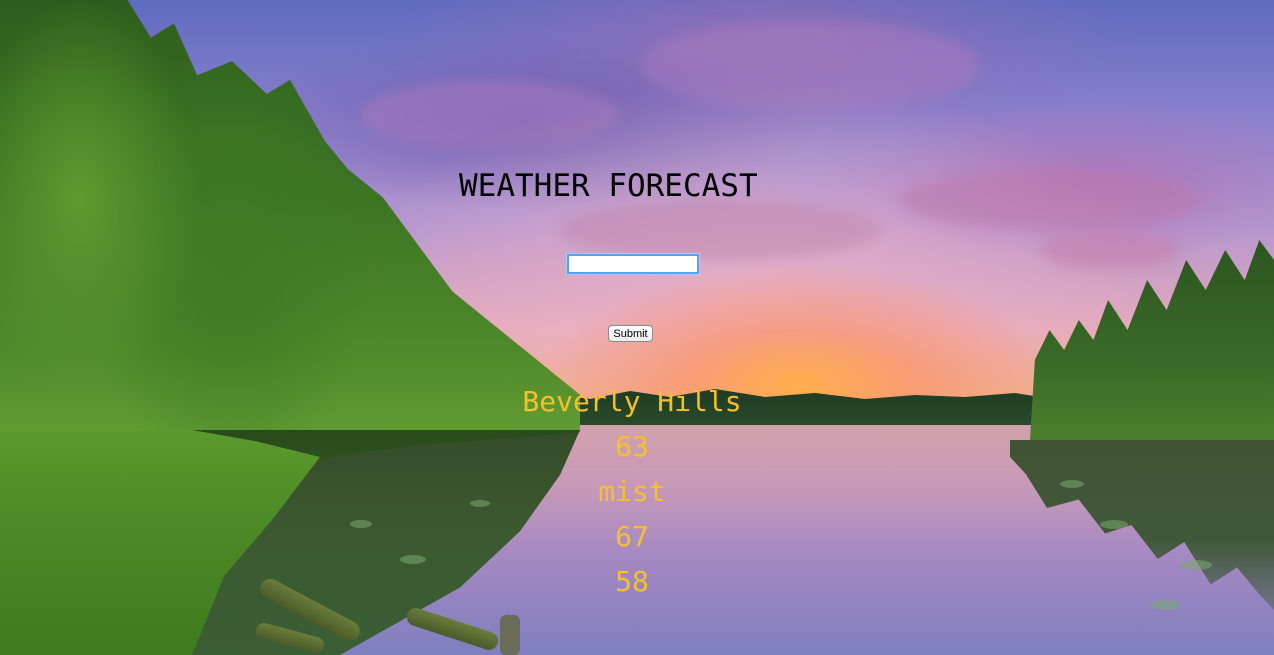 The height and width of the screenshot is (655, 1274). Describe the element at coordinates (510, 635) in the screenshot. I see `wooden-post` at that location.